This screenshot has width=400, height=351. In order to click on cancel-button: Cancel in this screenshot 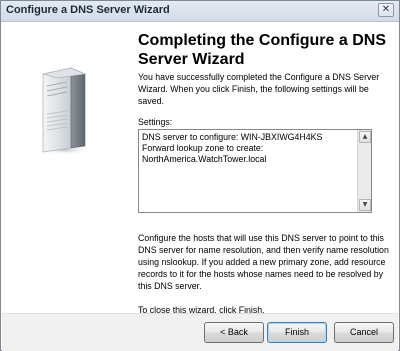, I will do `click(364, 332)`.